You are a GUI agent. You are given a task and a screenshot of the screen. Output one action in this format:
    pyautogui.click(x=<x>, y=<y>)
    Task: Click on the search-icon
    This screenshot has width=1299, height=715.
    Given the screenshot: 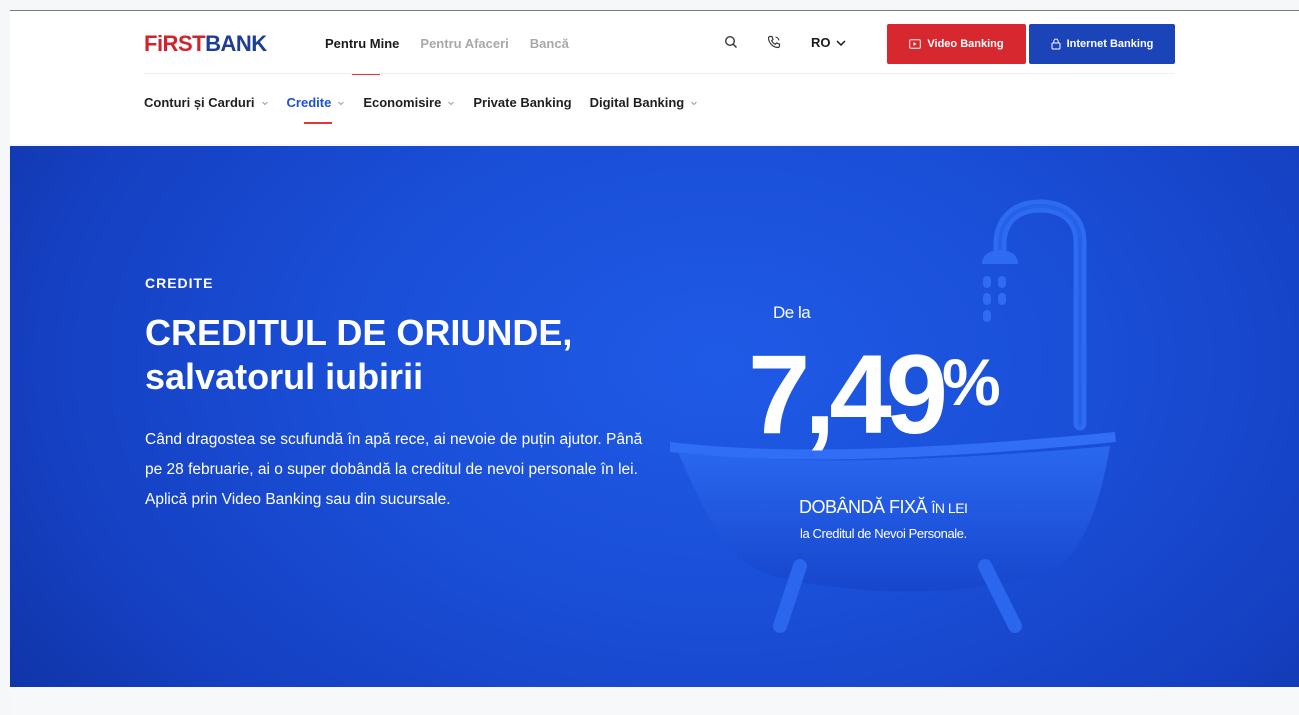 What is the action you would take?
    pyautogui.click(x=731, y=42)
    